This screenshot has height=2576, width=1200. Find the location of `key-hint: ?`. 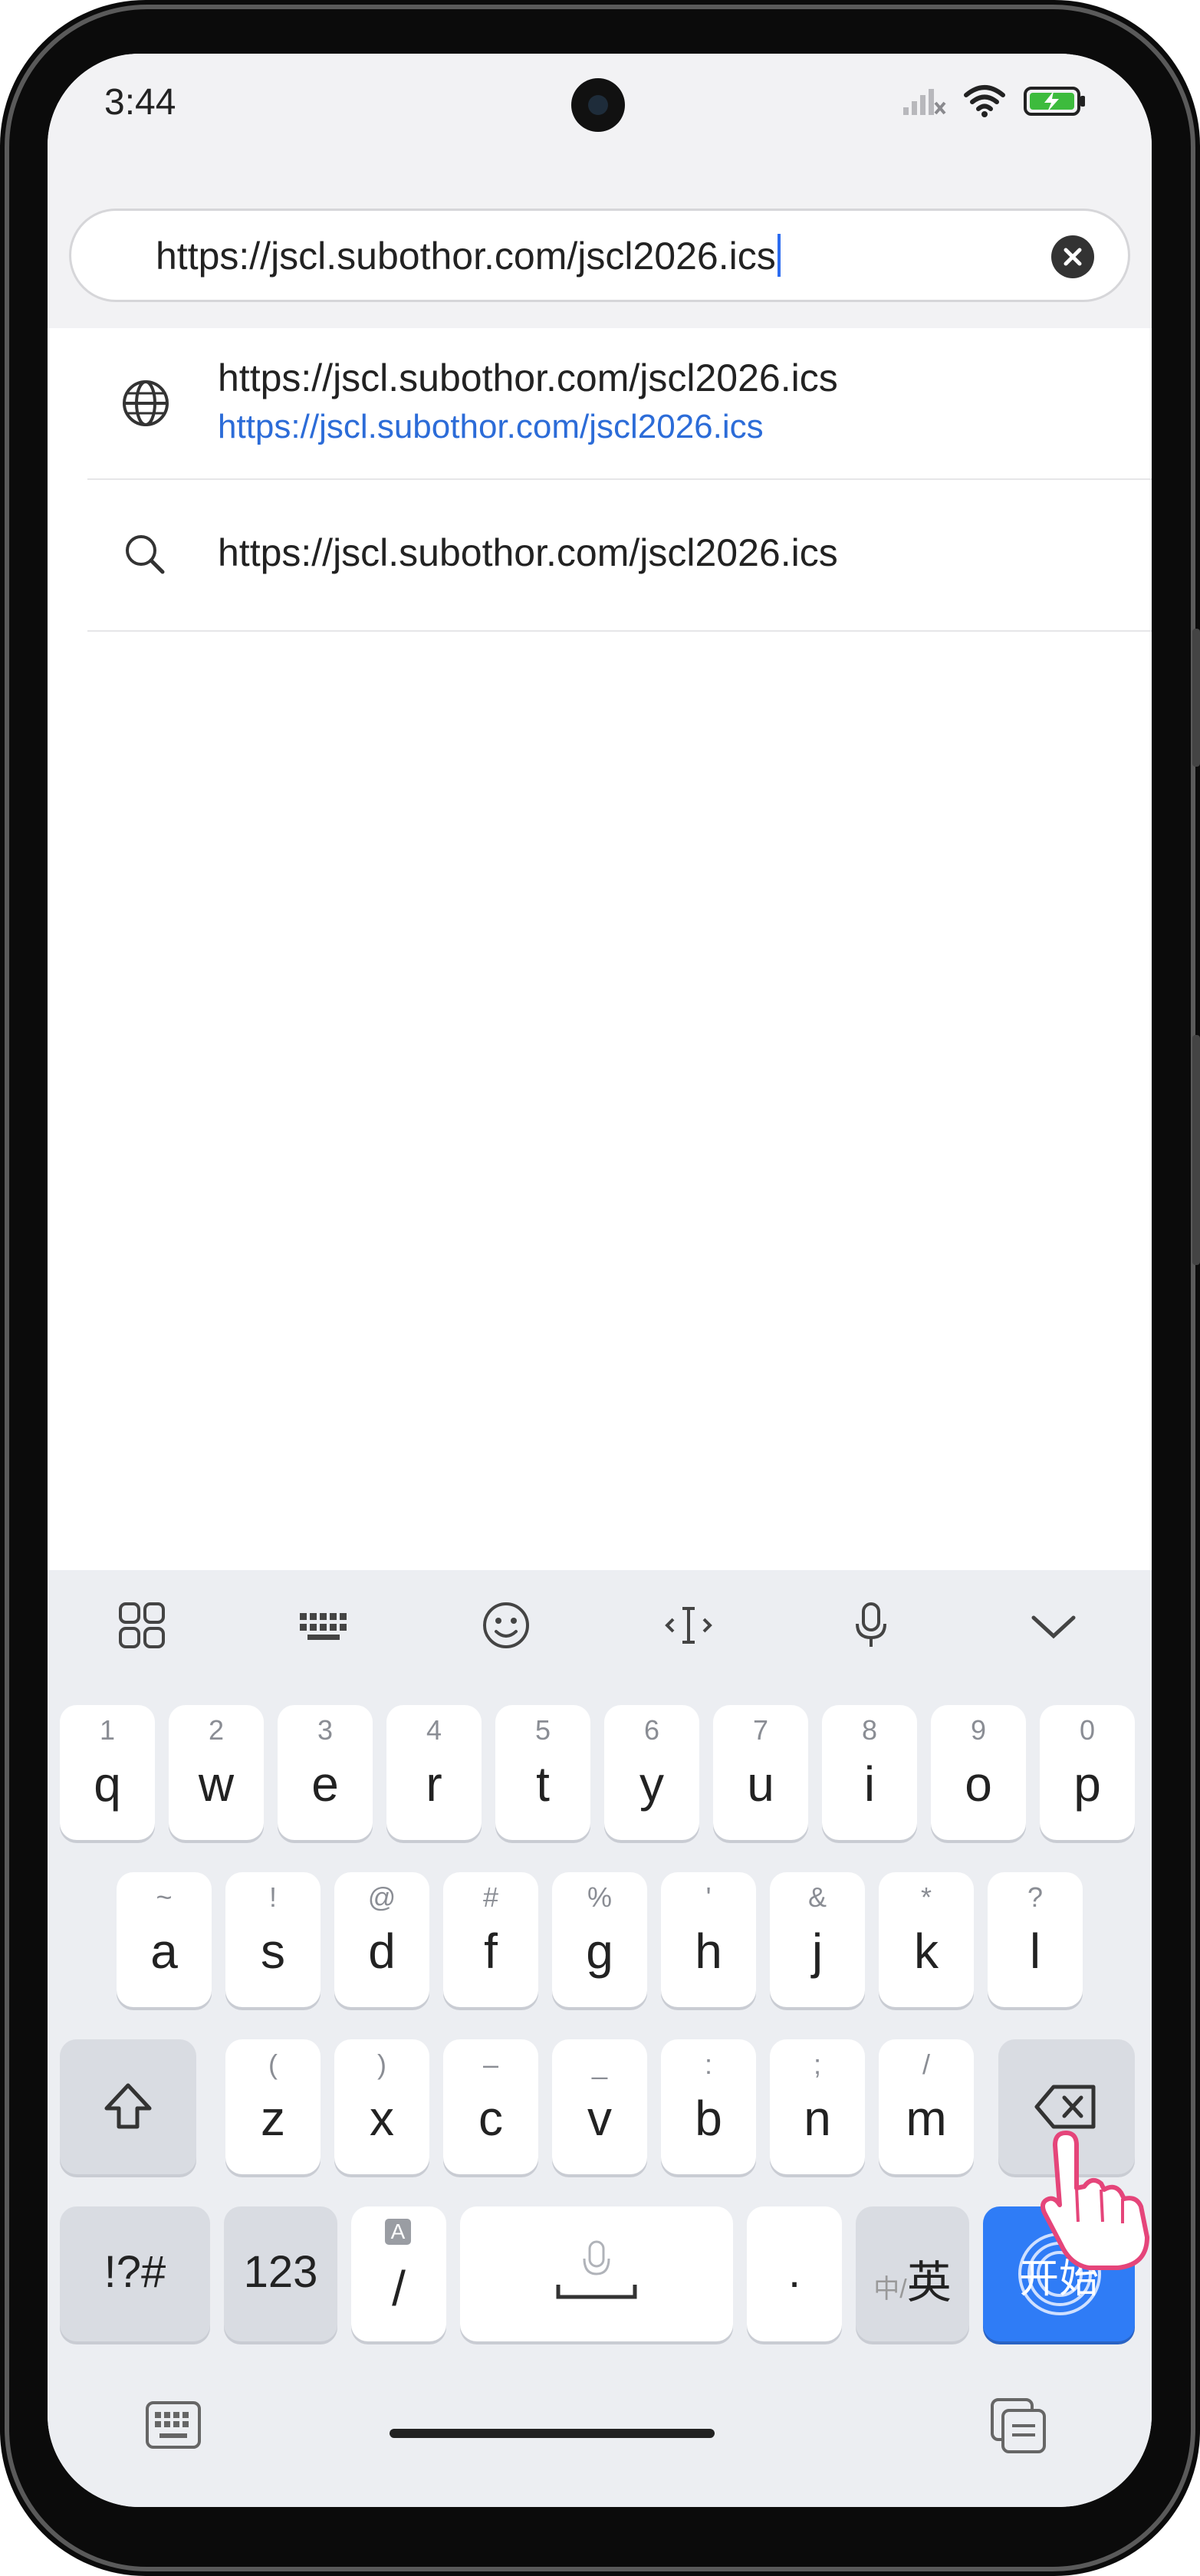

key-hint: ? is located at coordinates (1035, 1897).